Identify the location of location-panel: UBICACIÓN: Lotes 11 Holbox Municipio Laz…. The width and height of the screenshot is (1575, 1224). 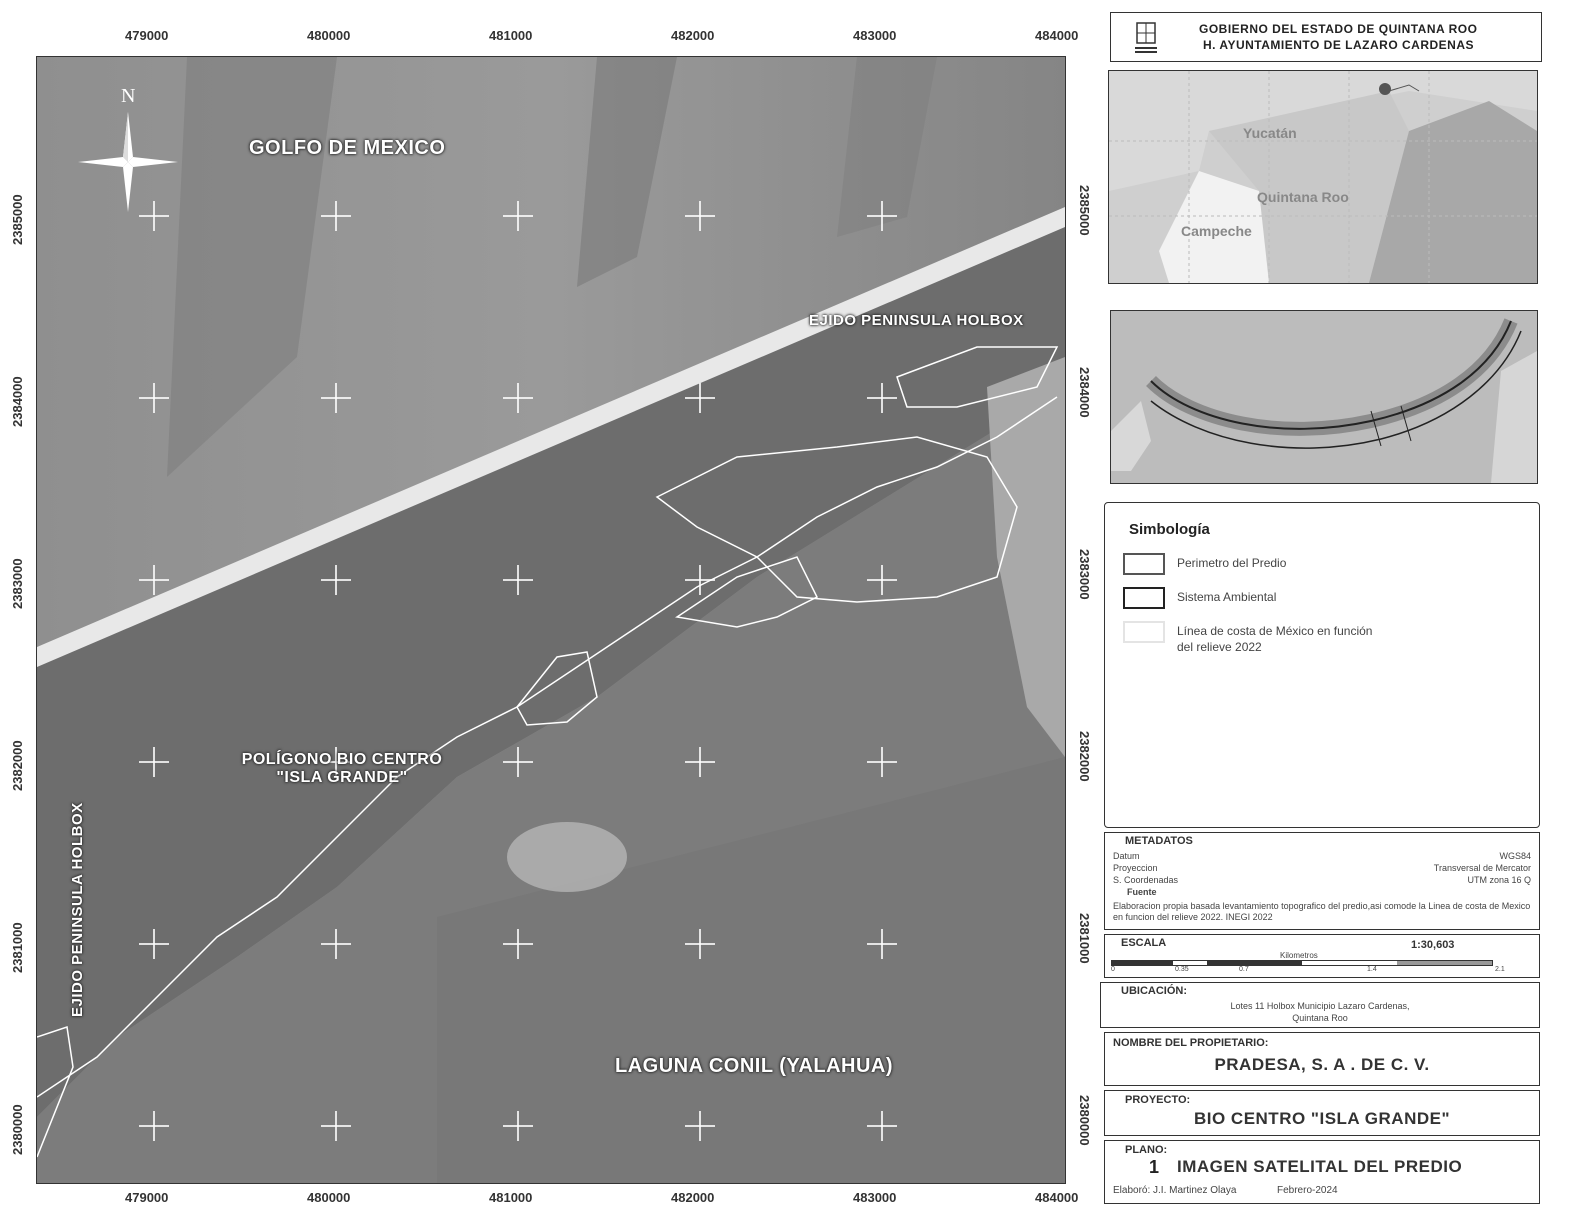
(1320, 1005).